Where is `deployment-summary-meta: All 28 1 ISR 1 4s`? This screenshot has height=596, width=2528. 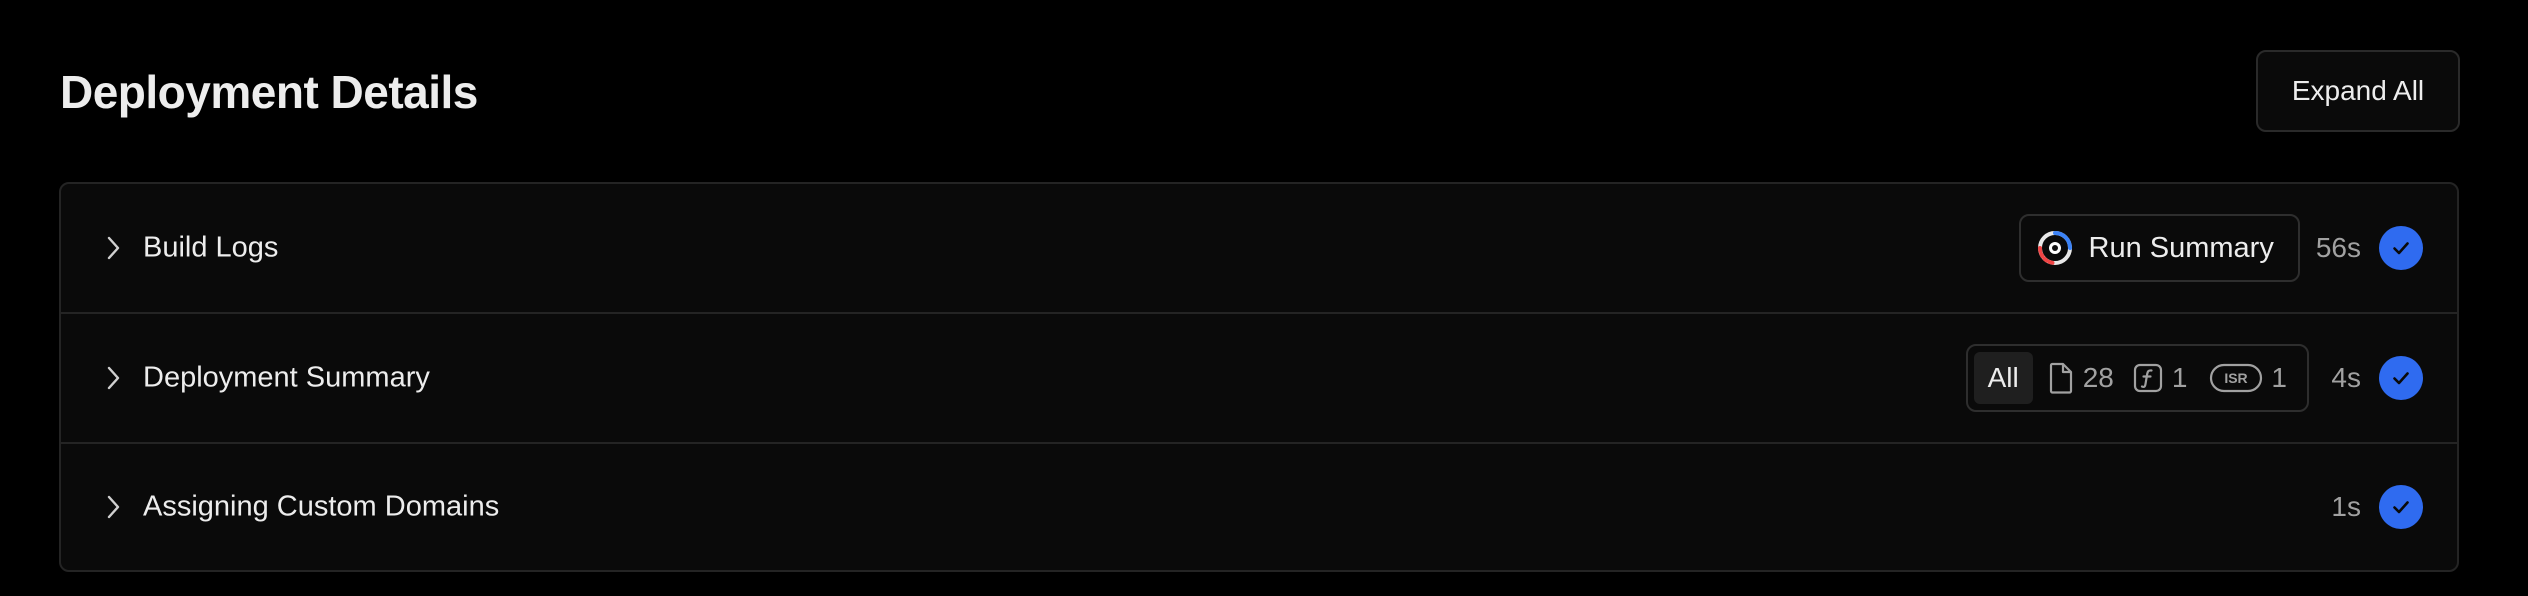 deployment-summary-meta: All 28 1 ISR 1 4s is located at coordinates (2194, 378).